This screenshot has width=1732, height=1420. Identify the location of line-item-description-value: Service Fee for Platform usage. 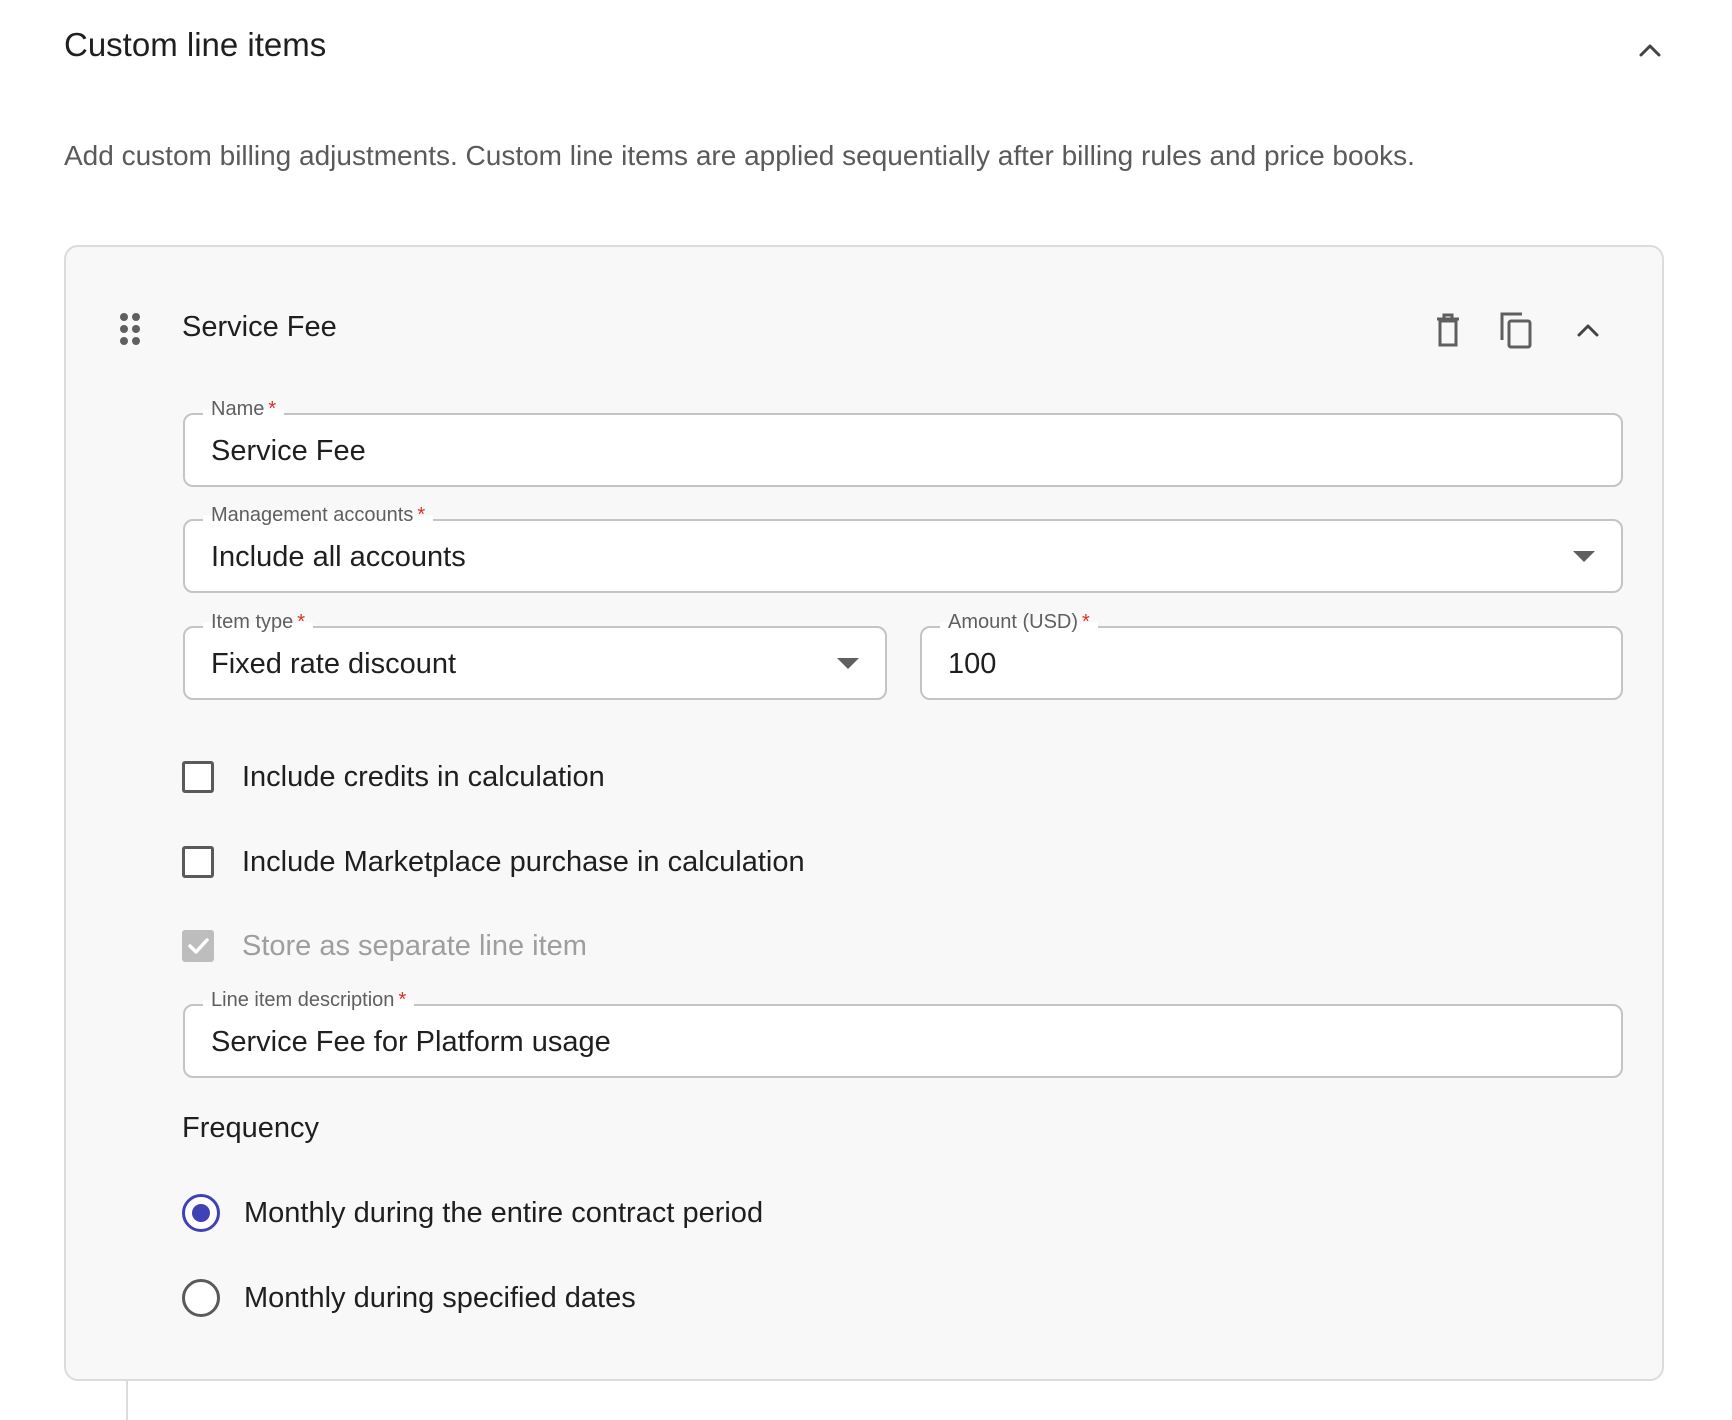
(411, 1042).